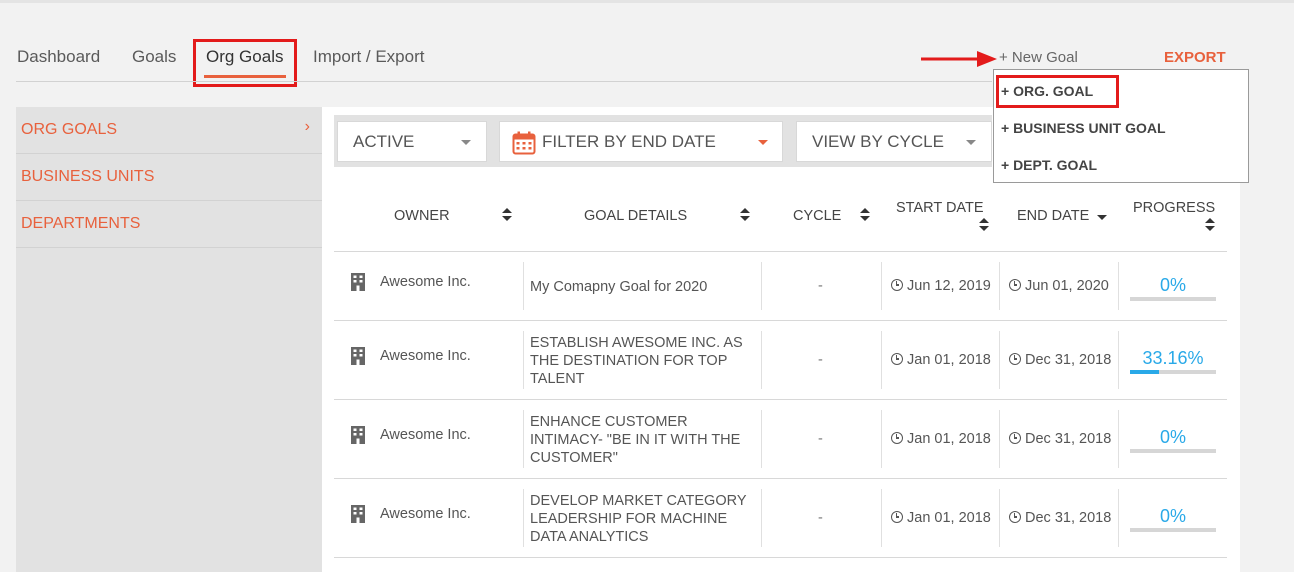 This screenshot has width=1294, height=572. I want to click on new-goal-button: + New Goal, so click(1038, 57).